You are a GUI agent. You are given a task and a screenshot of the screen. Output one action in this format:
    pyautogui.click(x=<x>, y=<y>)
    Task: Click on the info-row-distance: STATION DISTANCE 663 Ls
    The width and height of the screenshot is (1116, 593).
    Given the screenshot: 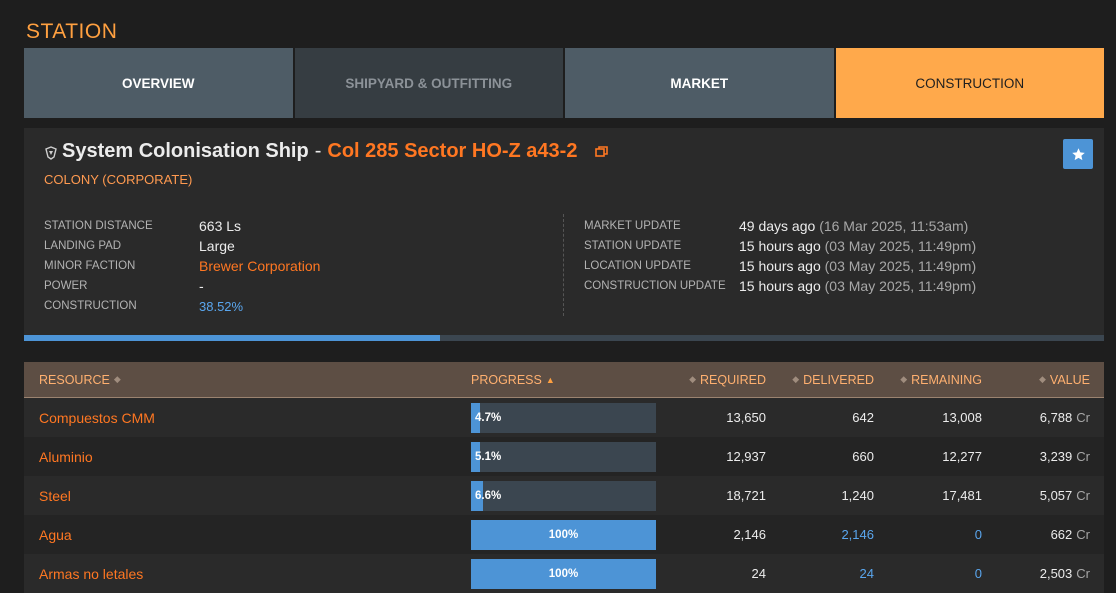 What is the action you would take?
    pyautogui.click(x=182, y=226)
    